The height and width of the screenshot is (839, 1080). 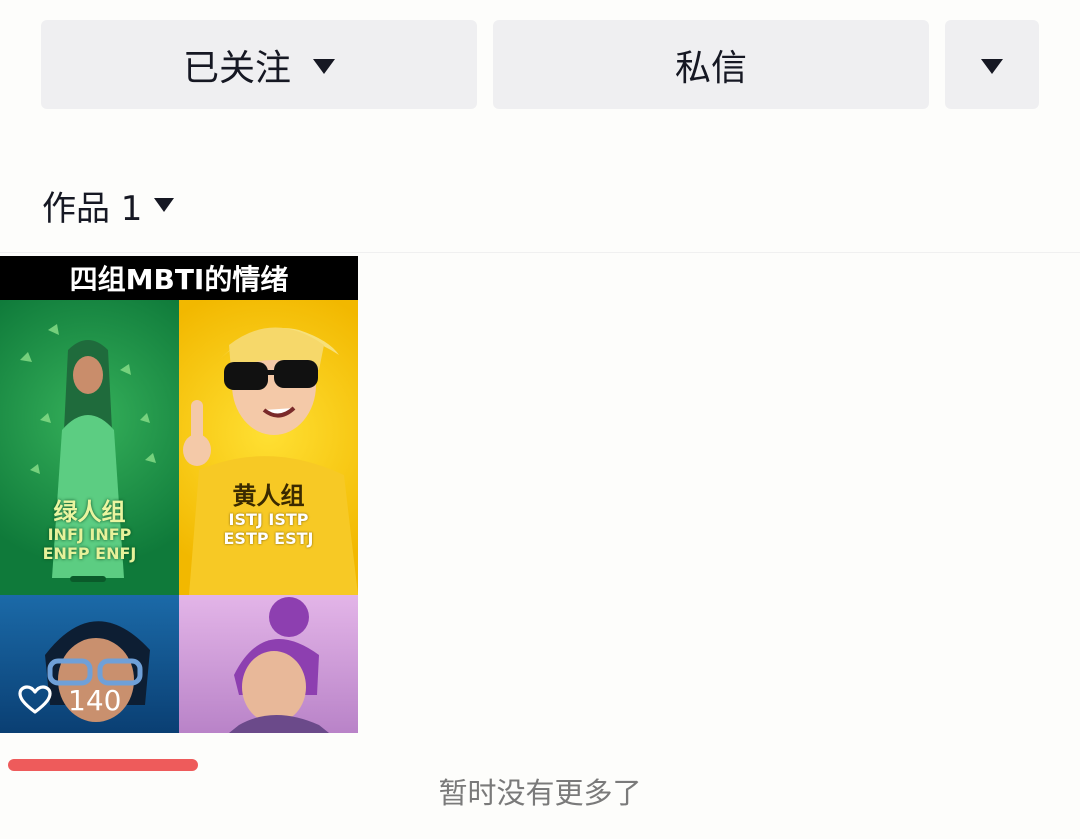 I want to click on green-group-types: INFJ INFP ENFP ENFJ, so click(x=89, y=544).